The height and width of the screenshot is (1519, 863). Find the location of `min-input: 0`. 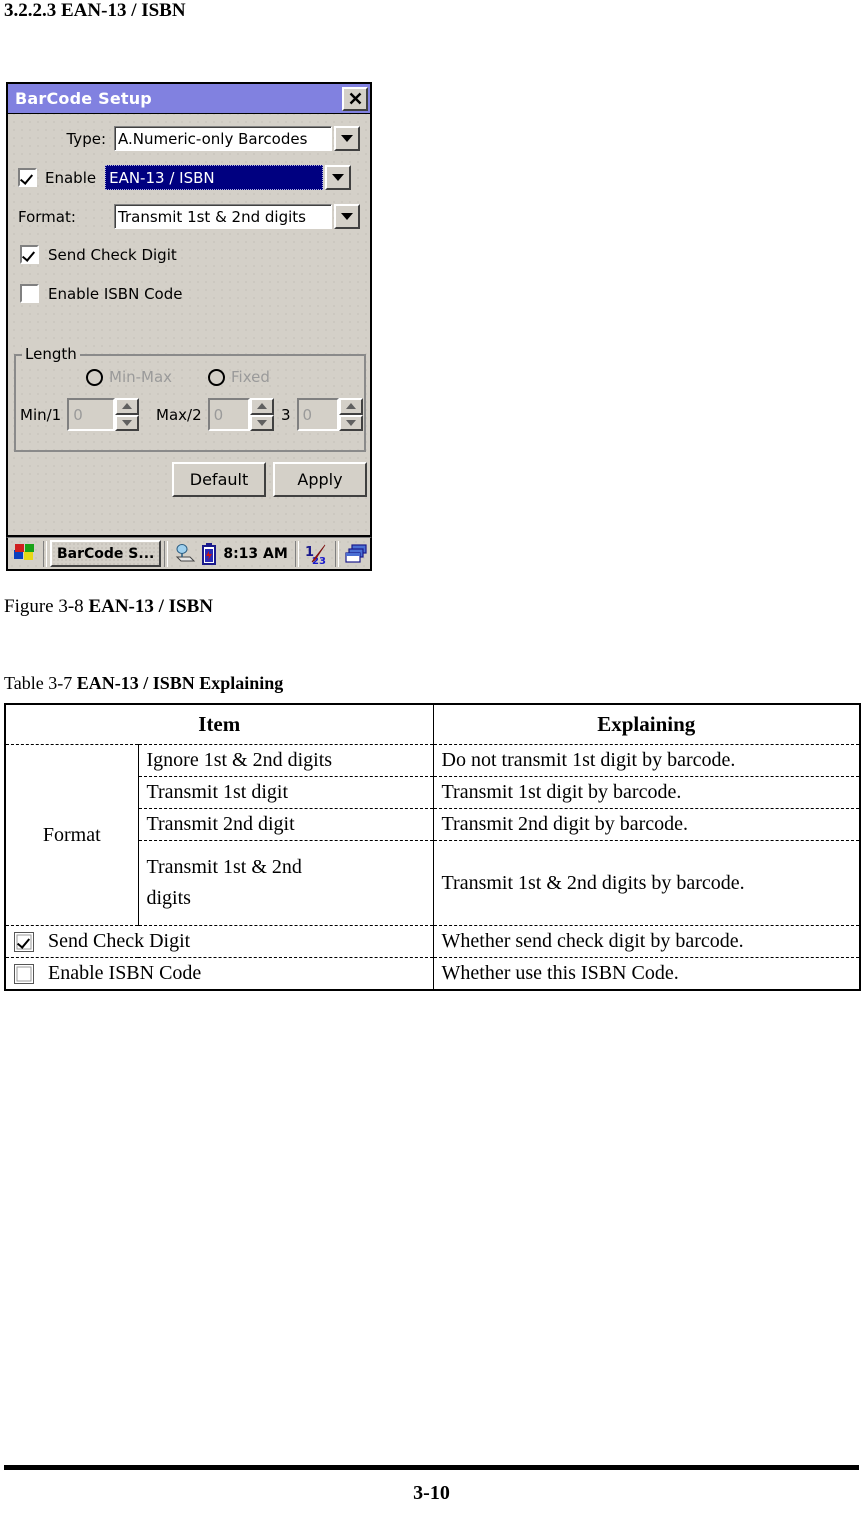

min-input: 0 is located at coordinates (91, 414).